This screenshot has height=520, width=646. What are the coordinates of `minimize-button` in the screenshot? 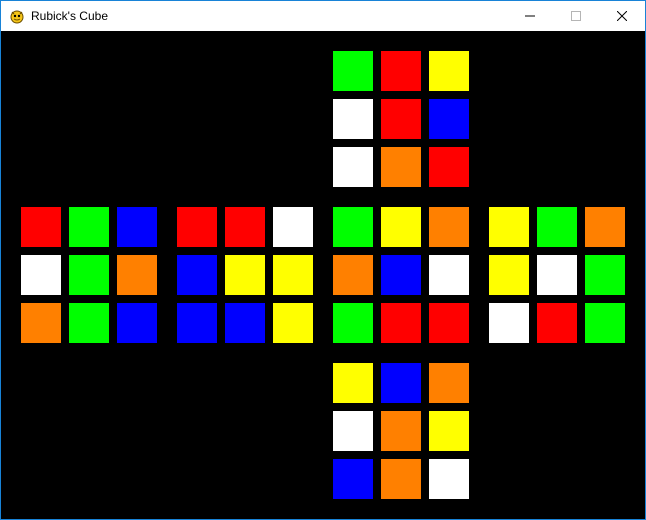 It's located at (530, 16).